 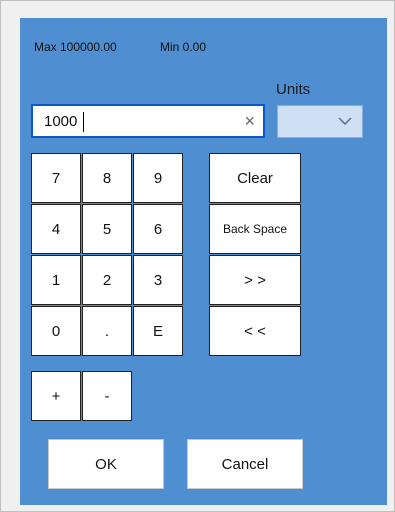 What do you see at coordinates (345, 121) in the screenshot?
I see `chevron-down-icon` at bounding box center [345, 121].